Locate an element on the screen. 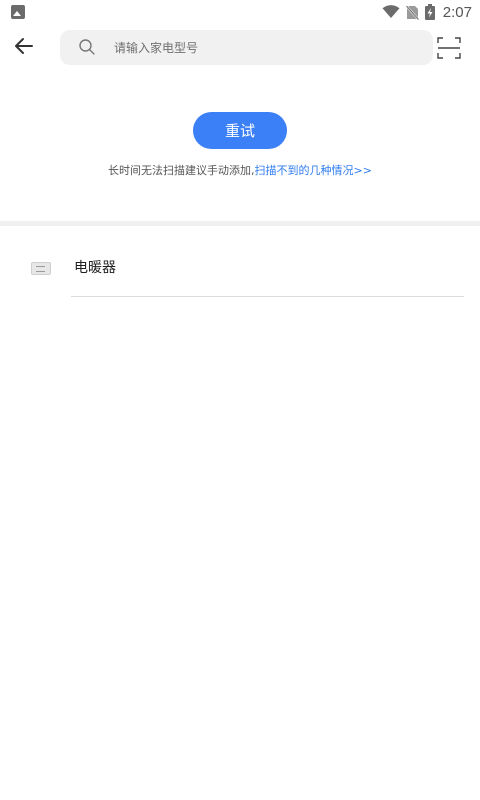  section-divider is located at coordinates (240, 223).